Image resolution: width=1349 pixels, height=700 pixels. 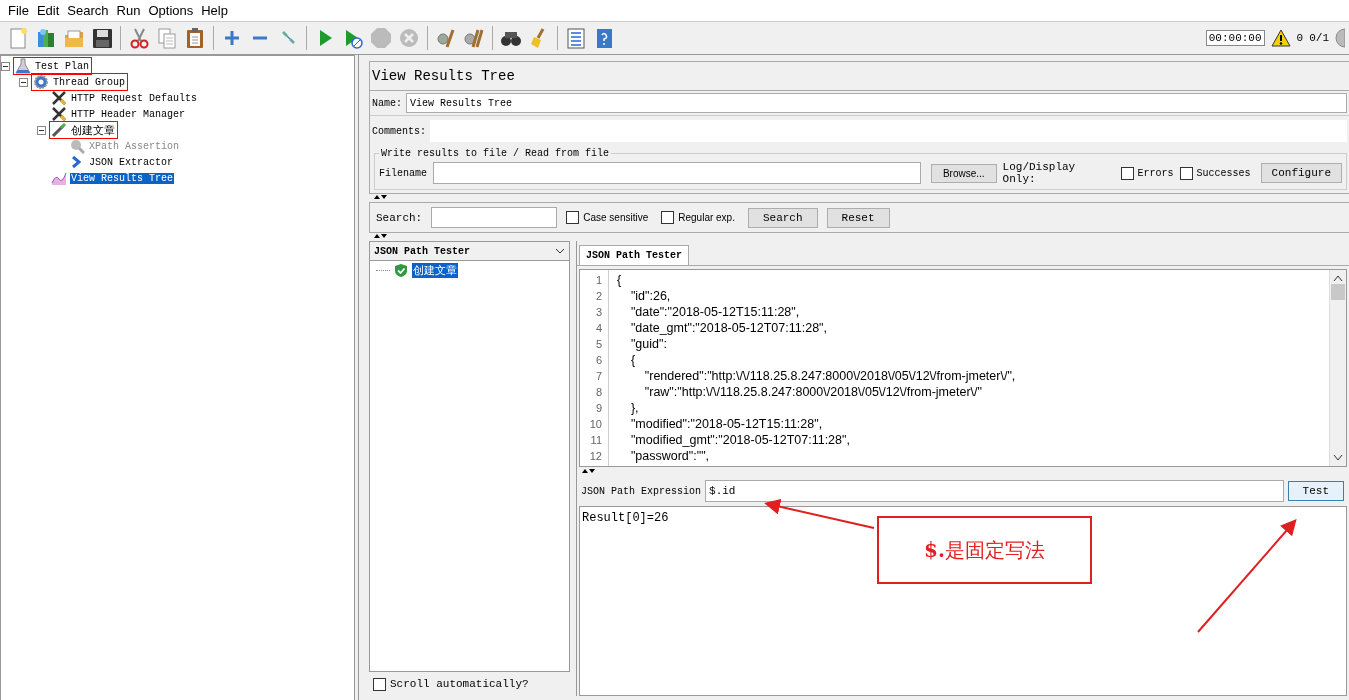 I want to click on scroll-up-icon, so click(x=1338, y=278).